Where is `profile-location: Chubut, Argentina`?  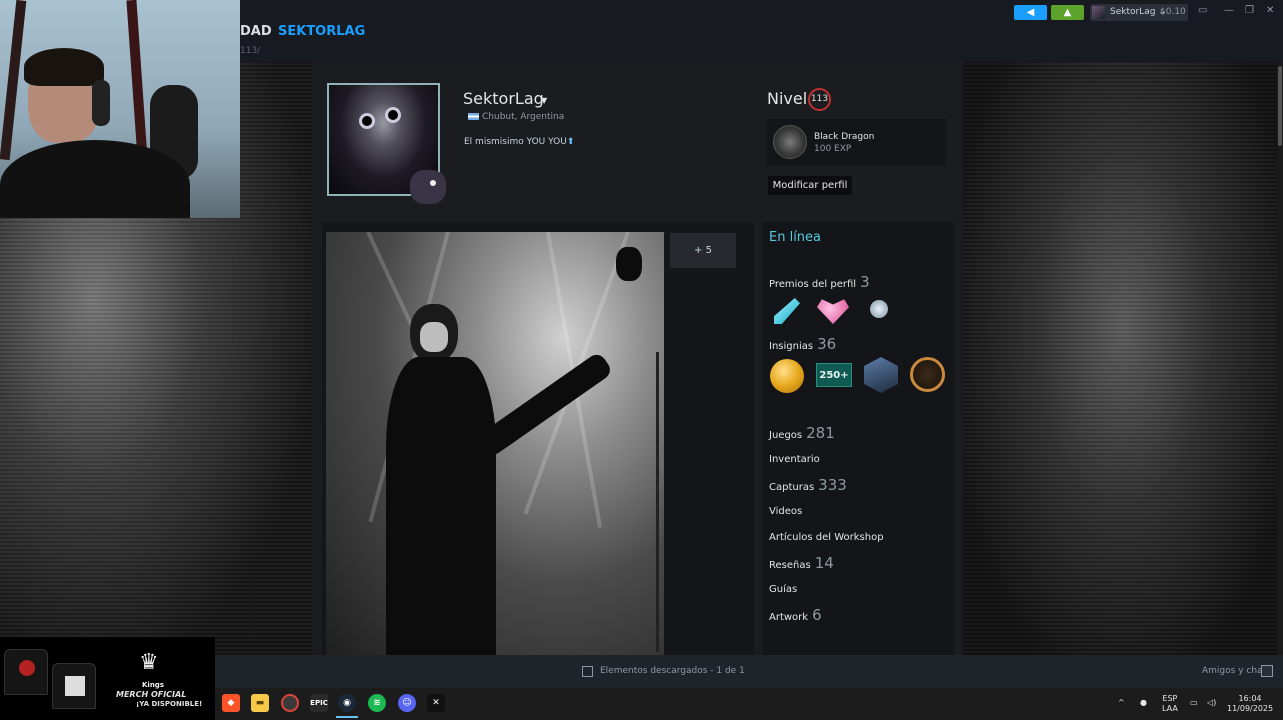 profile-location: Chubut, Argentina is located at coordinates (516, 117).